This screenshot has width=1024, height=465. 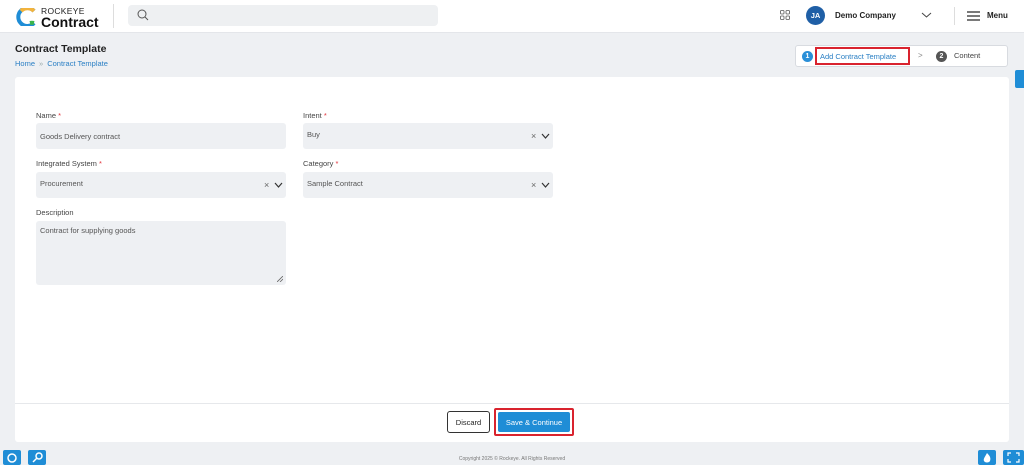 I want to click on step-1-number: 1, so click(x=807, y=56).